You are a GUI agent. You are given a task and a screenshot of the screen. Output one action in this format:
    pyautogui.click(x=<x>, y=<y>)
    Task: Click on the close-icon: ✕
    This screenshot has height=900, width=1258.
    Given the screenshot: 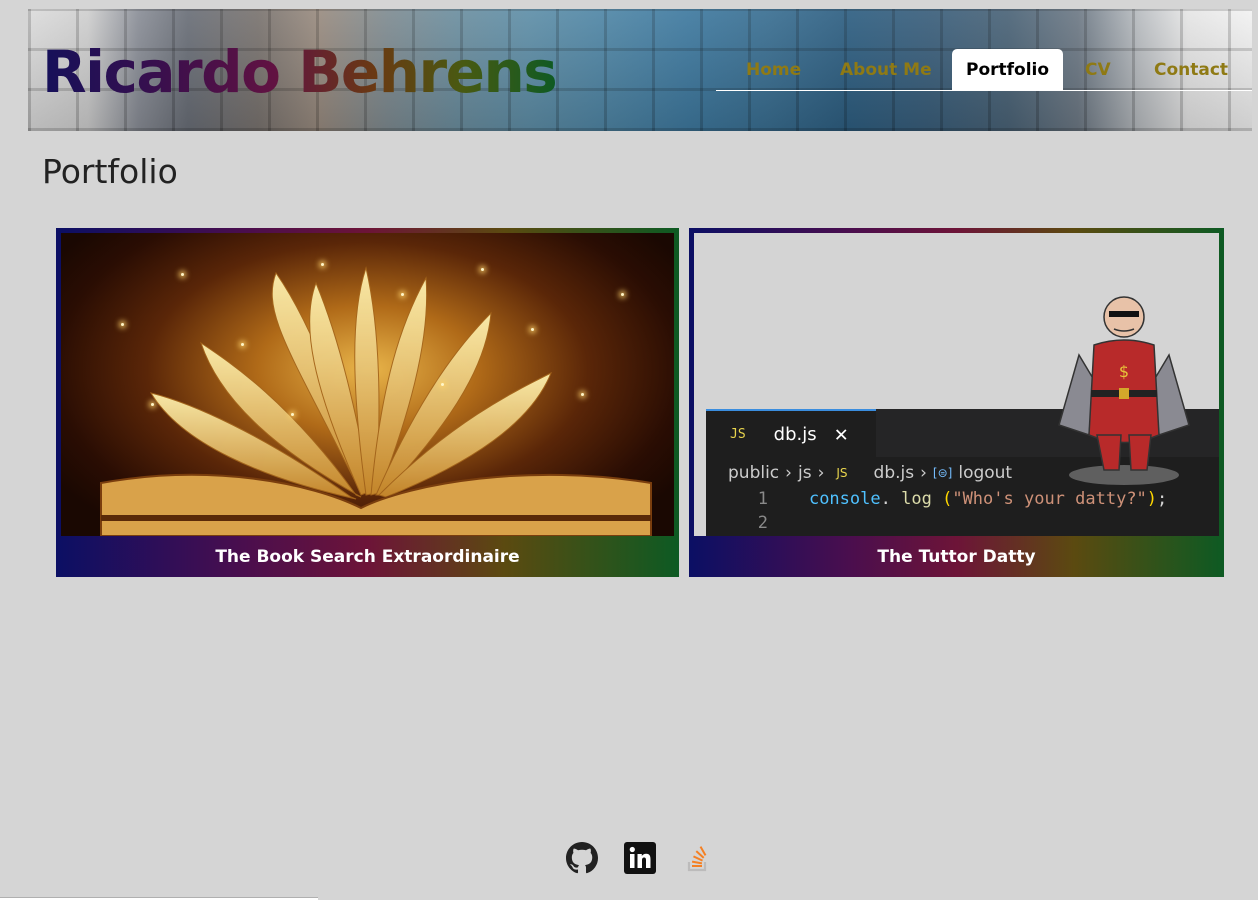 What is the action you would take?
    pyautogui.click(x=841, y=434)
    